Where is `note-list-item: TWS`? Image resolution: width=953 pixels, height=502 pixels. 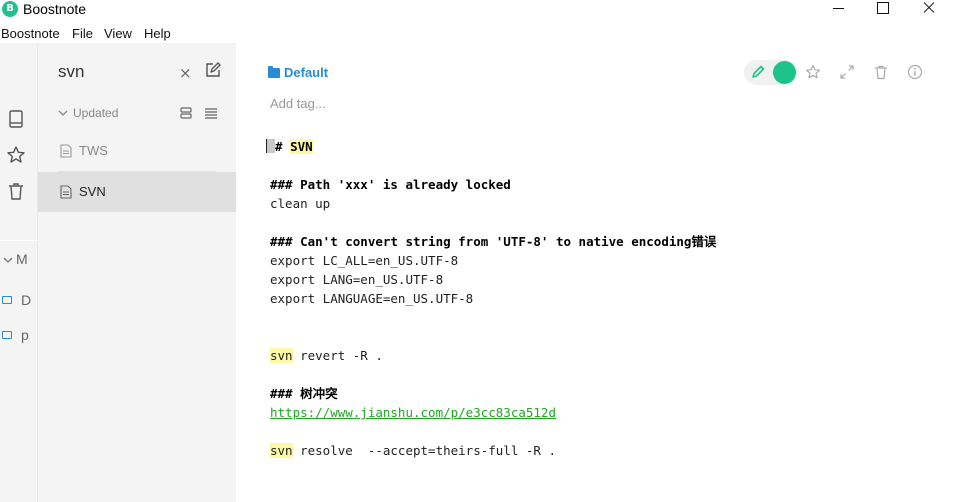 note-list-item: TWS is located at coordinates (137, 151).